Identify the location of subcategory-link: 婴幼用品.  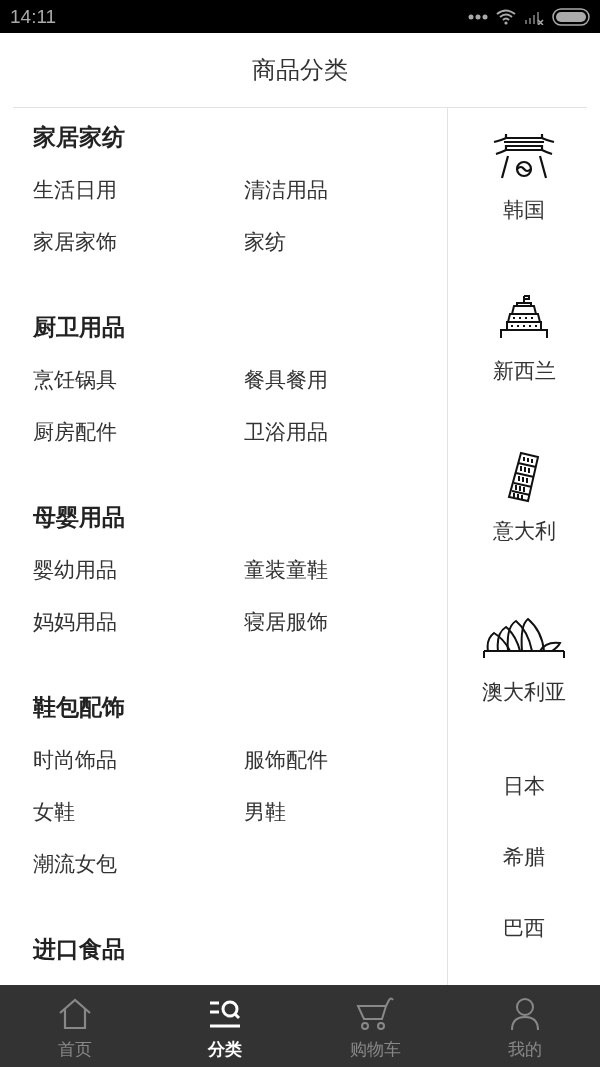
(75, 570).